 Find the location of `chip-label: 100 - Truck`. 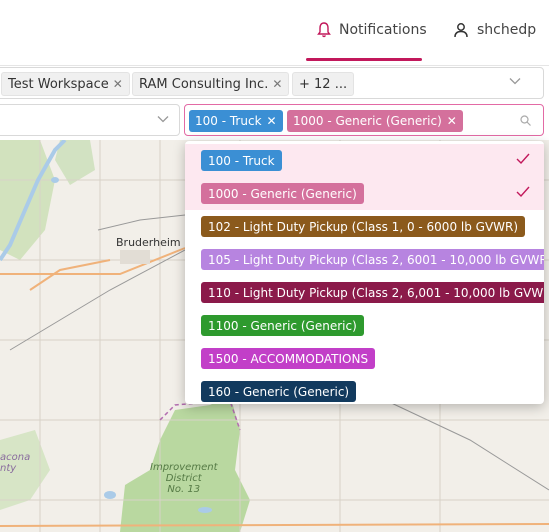

chip-label: 100 - Truck is located at coordinates (228, 121).